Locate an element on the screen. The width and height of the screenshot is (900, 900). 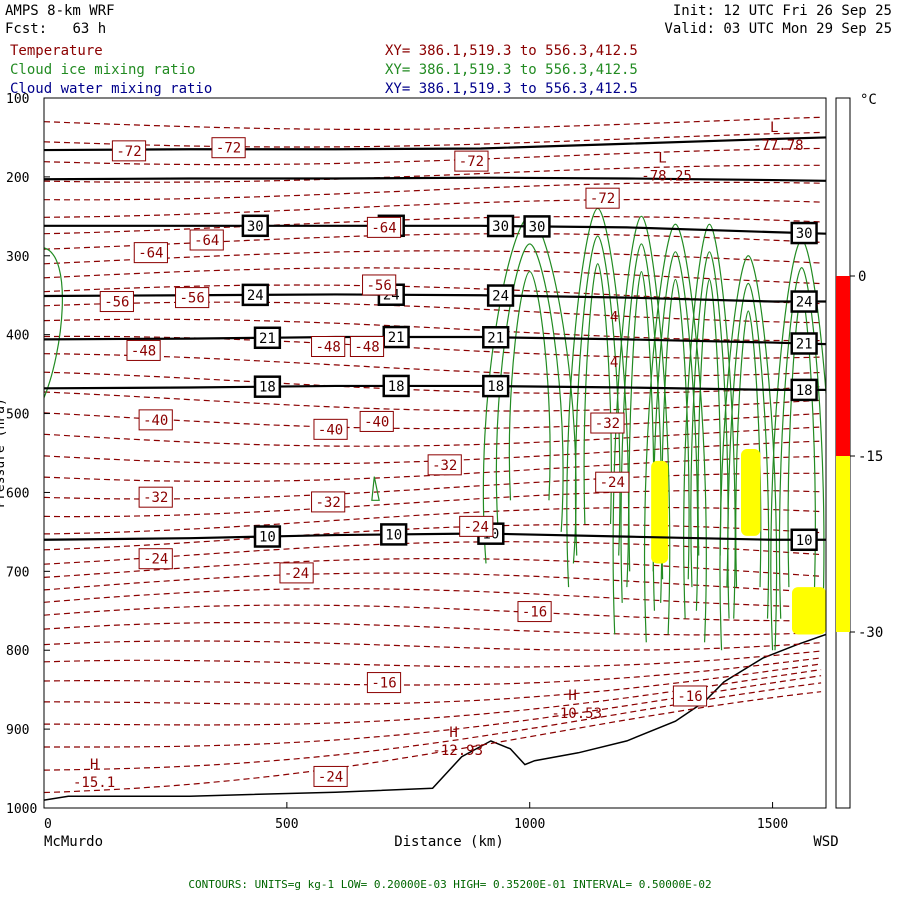
x-axis-label: Distance (km) is located at coordinates (449, 842).